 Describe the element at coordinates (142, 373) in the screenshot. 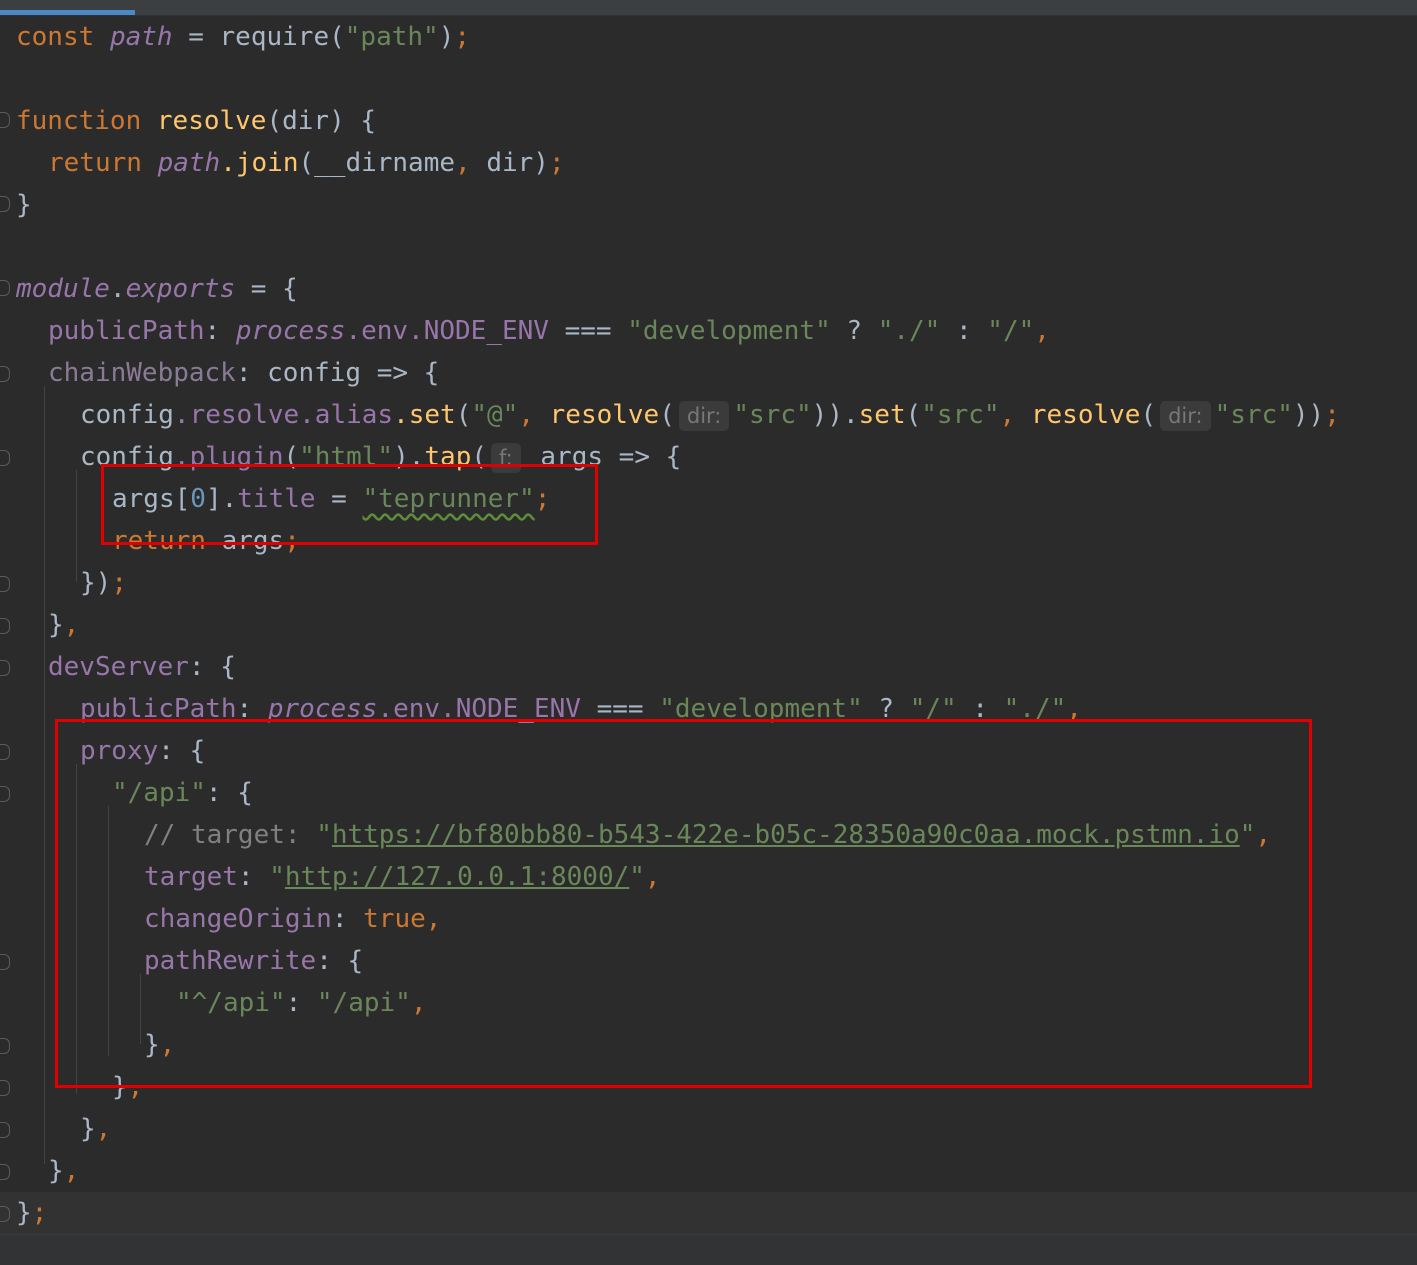

I see `key-chainWebpack: chainWebpack` at that location.